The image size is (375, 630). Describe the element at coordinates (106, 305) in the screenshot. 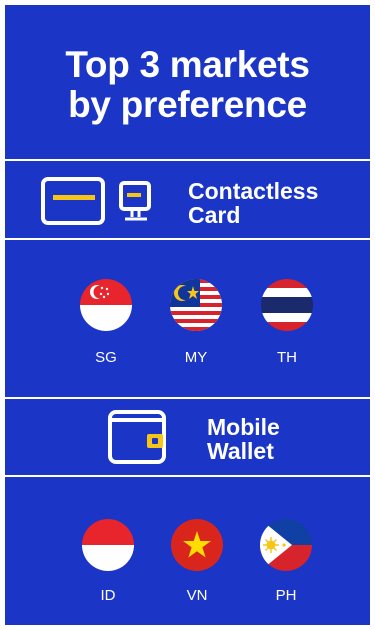

I see `singapore-flag-icon` at that location.